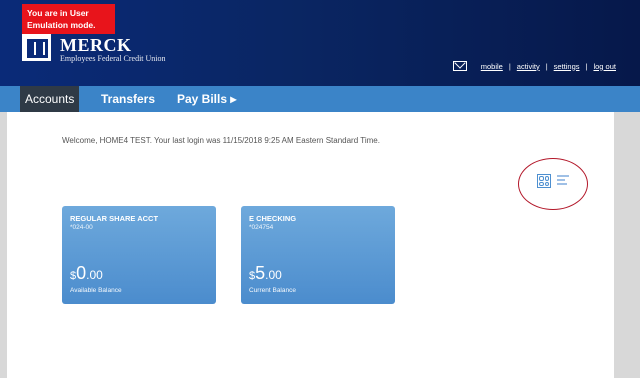  I want to click on account-number: *024-00, so click(81, 227).